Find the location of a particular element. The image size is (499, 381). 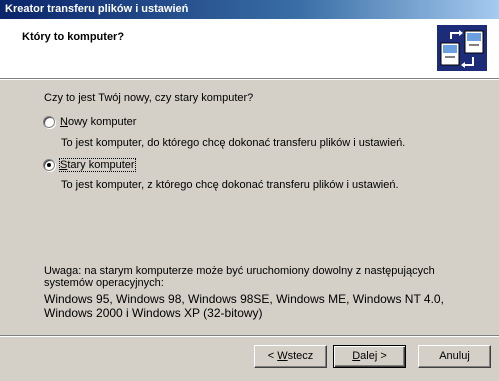

option-new-label: Nowy komputer is located at coordinates (98, 122).